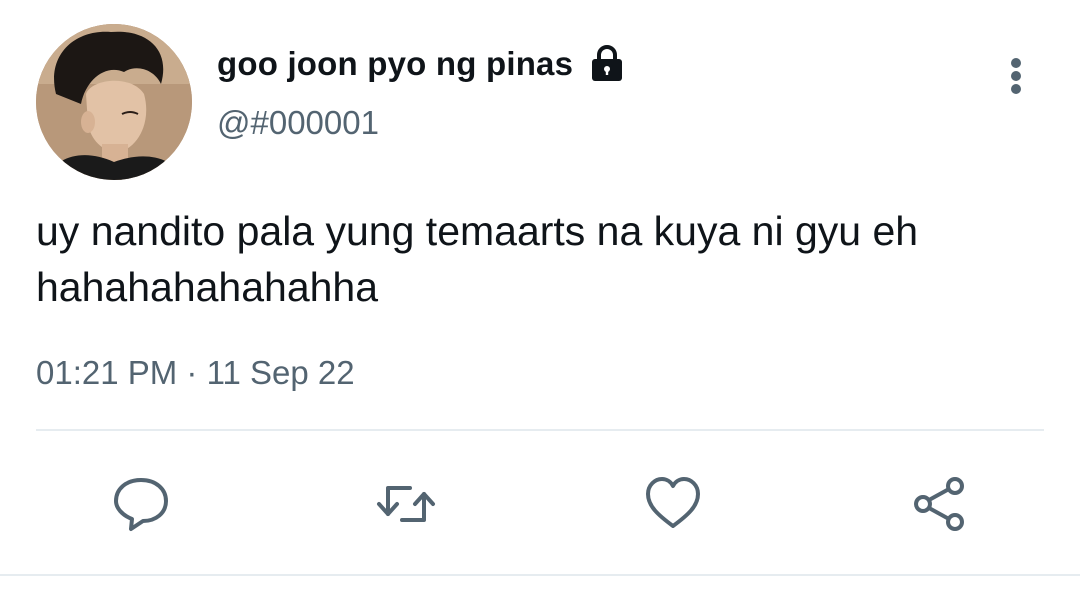 The width and height of the screenshot is (1080, 594). What do you see at coordinates (540, 575) in the screenshot?
I see `bottom-divider` at bounding box center [540, 575].